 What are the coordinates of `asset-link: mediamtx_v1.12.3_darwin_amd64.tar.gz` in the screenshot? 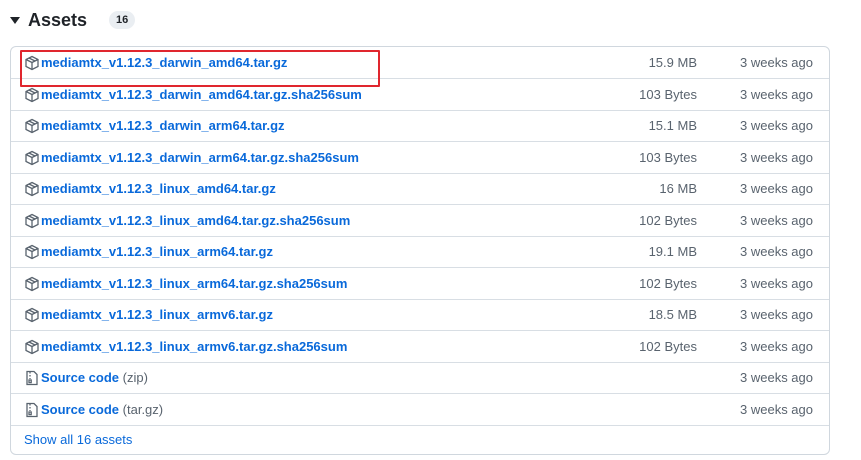 It's located at (164, 62).